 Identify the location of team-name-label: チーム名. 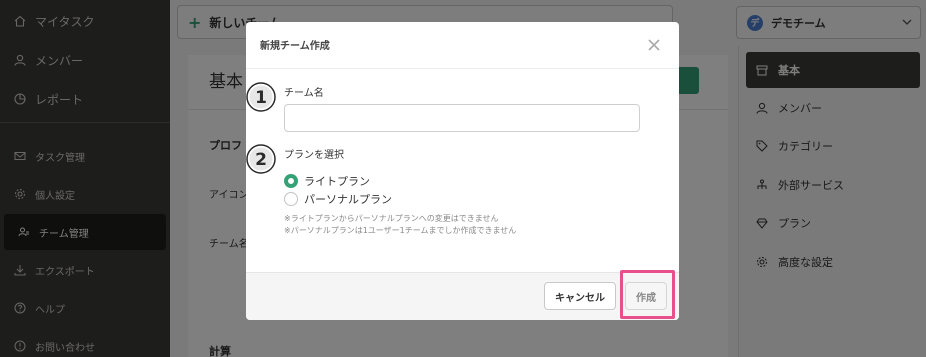
(304, 93).